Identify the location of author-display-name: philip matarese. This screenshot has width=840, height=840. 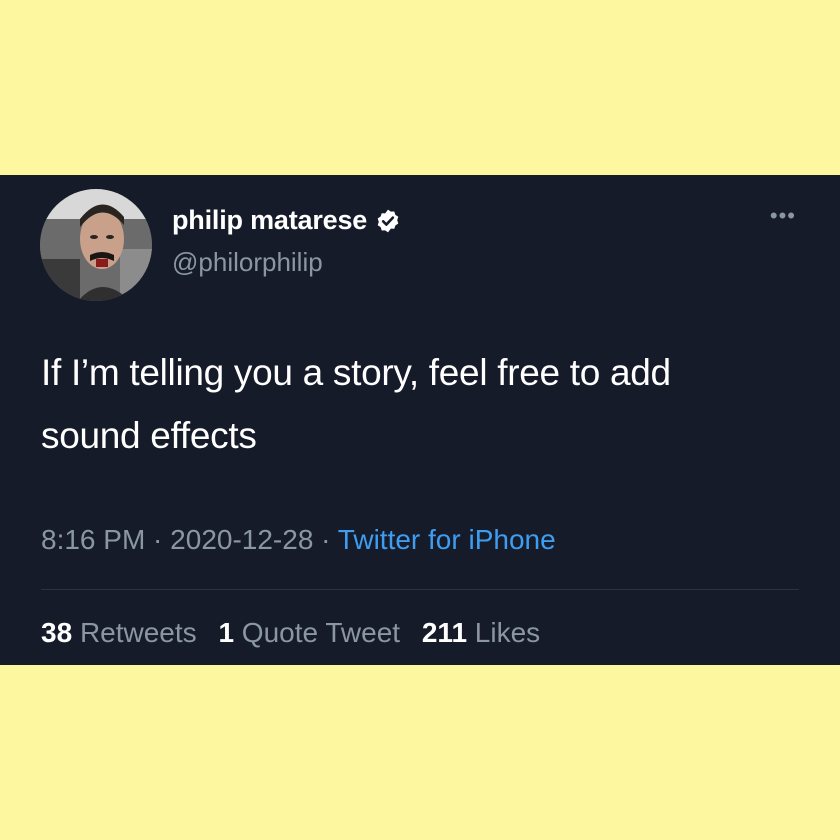
(269, 220).